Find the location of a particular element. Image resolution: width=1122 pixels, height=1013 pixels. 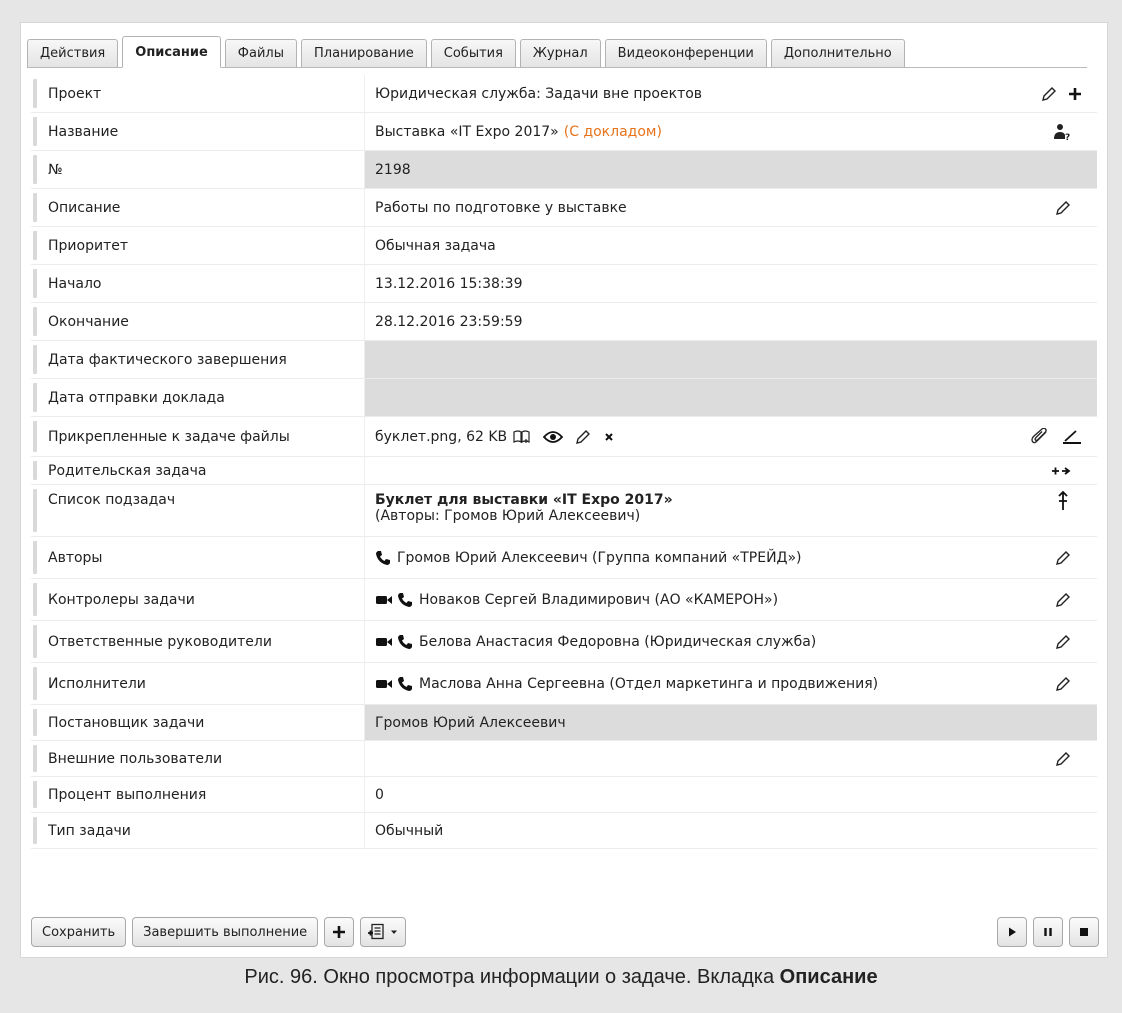

row-value: Обычный is located at coordinates (731, 830).